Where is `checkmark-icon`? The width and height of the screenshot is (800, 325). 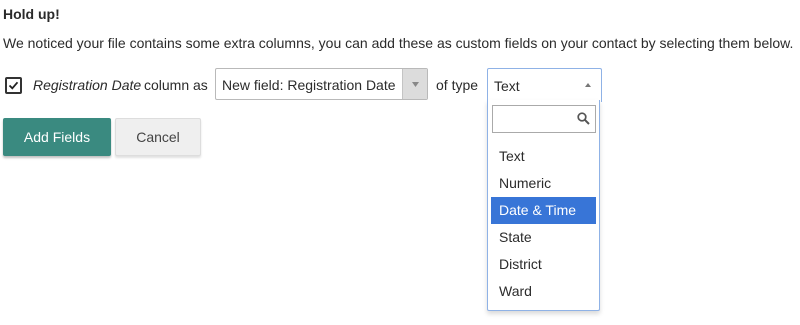
checkmark-icon is located at coordinates (13, 85).